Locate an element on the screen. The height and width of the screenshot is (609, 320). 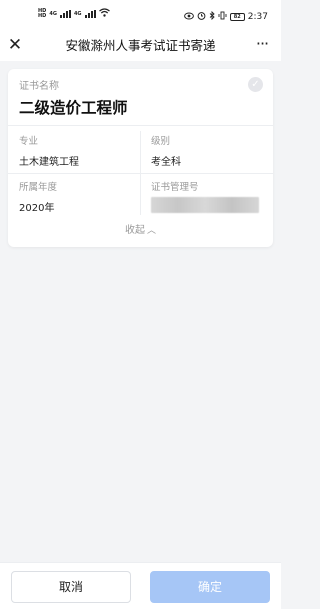
level-field: 级别 考全科 is located at coordinates (166, 150).